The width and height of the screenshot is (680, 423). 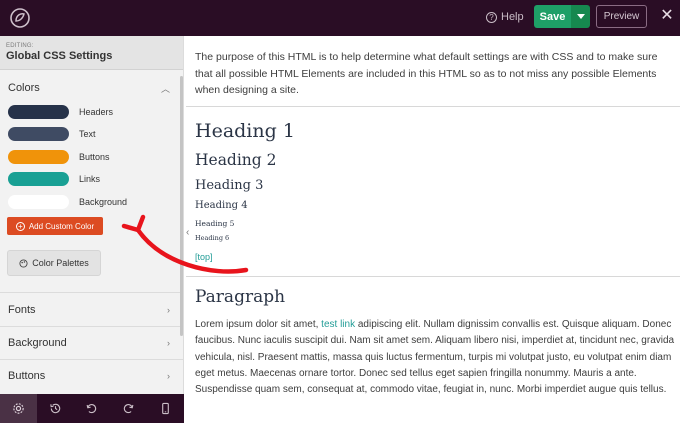 I want to click on color-label: Text, so click(x=87, y=134).